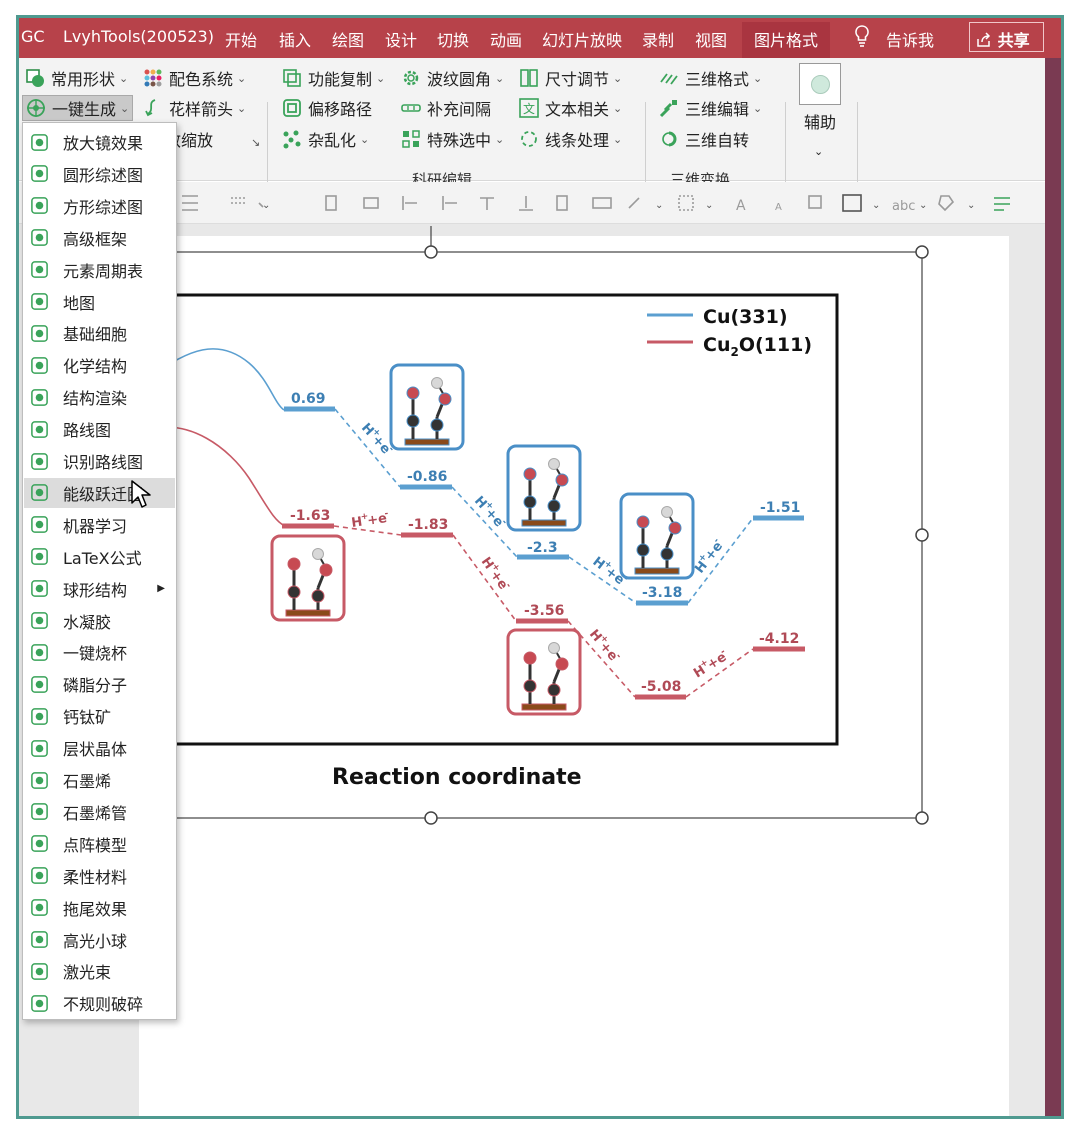 The width and height of the screenshot is (1080, 1135). I want to click on menu-item: 一键烧杯, so click(99, 652).